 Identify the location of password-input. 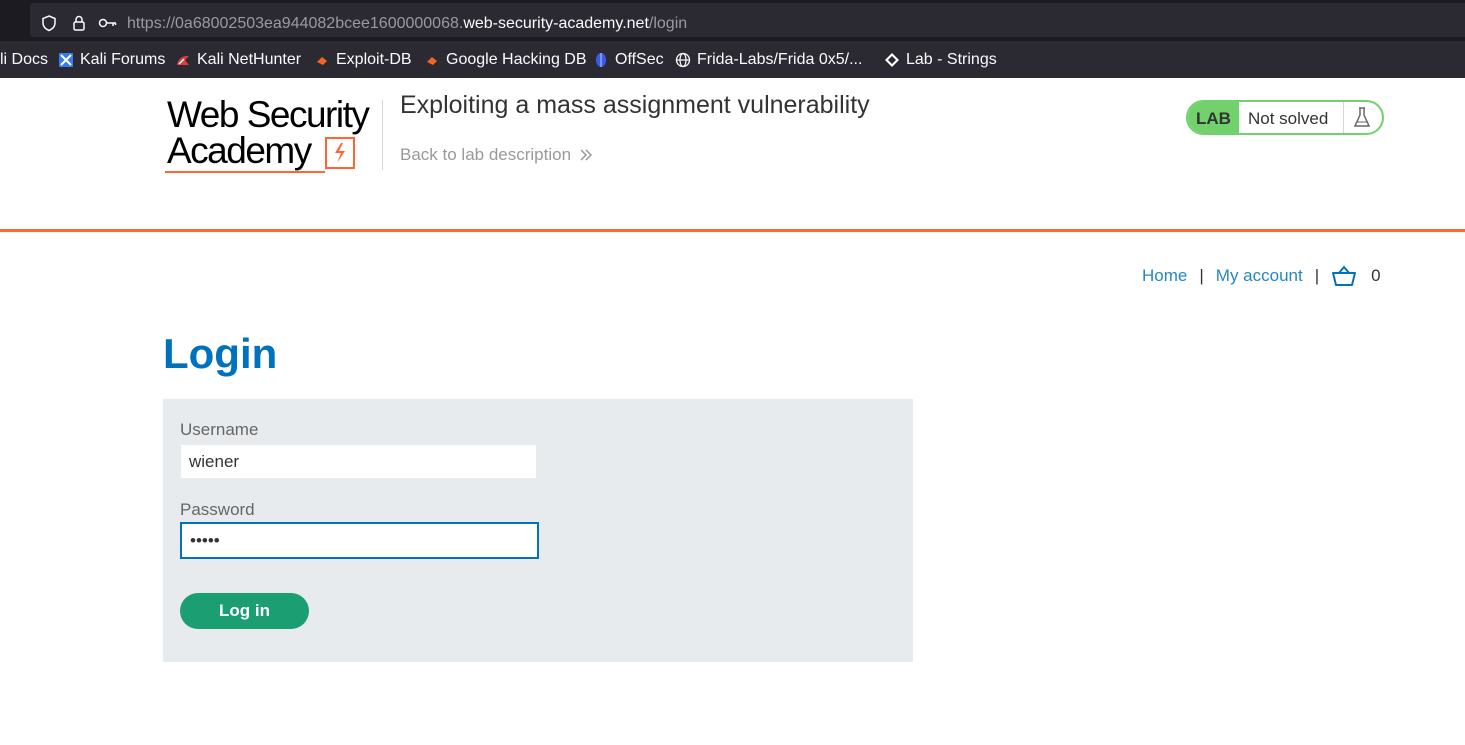
(359, 540).